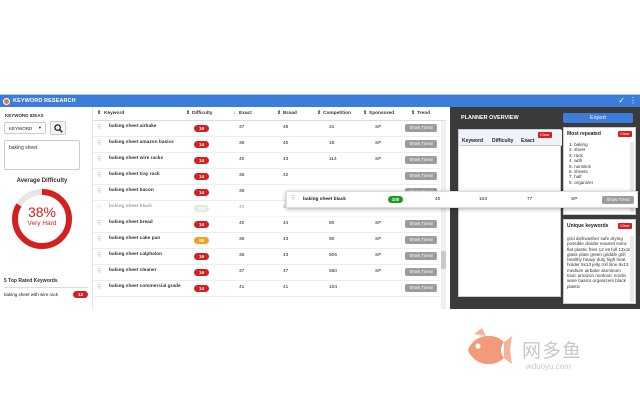 This screenshot has height=400, width=640. What do you see at coordinates (31, 281) in the screenshot?
I see `top5-label: 5 Top Rated Keywords` at bounding box center [31, 281].